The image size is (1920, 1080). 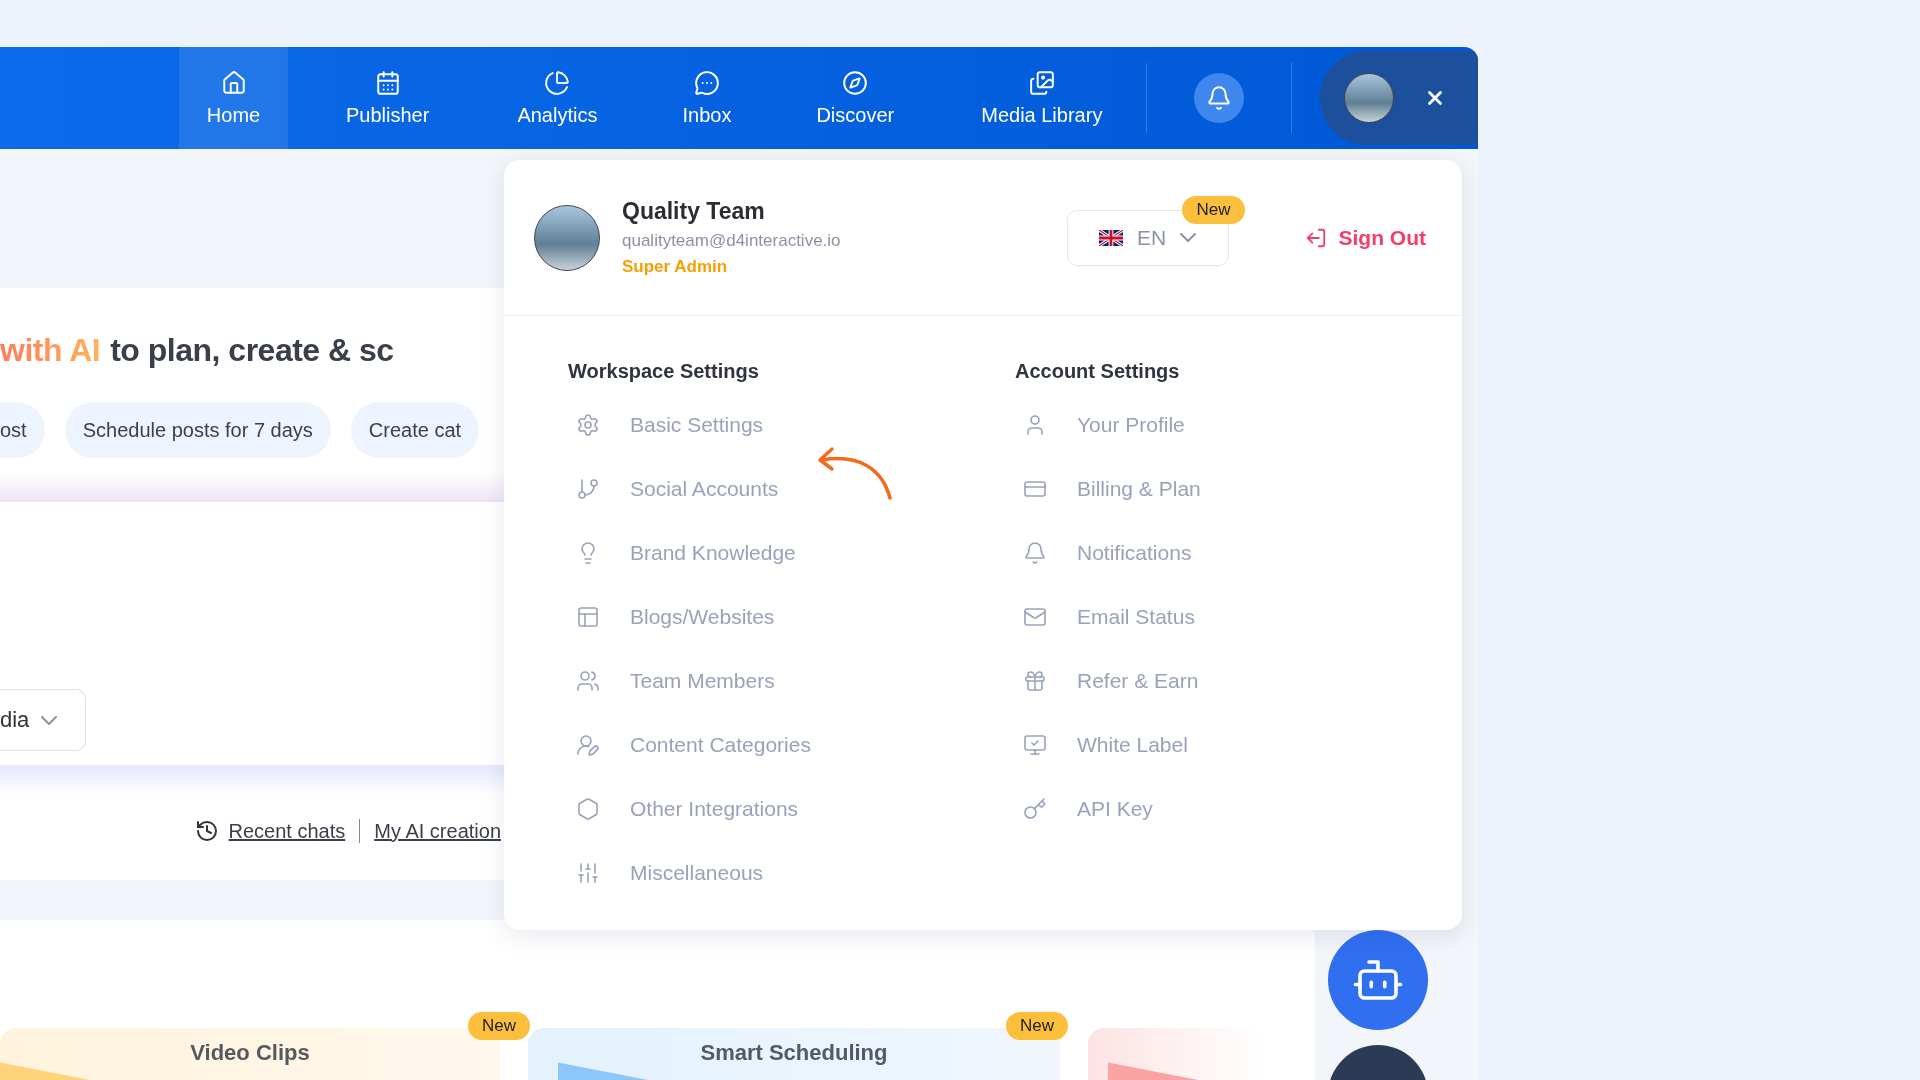 What do you see at coordinates (1103, 553) in the screenshot?
I see `menu-item: Notifications` at bounding box center [1103, 553].